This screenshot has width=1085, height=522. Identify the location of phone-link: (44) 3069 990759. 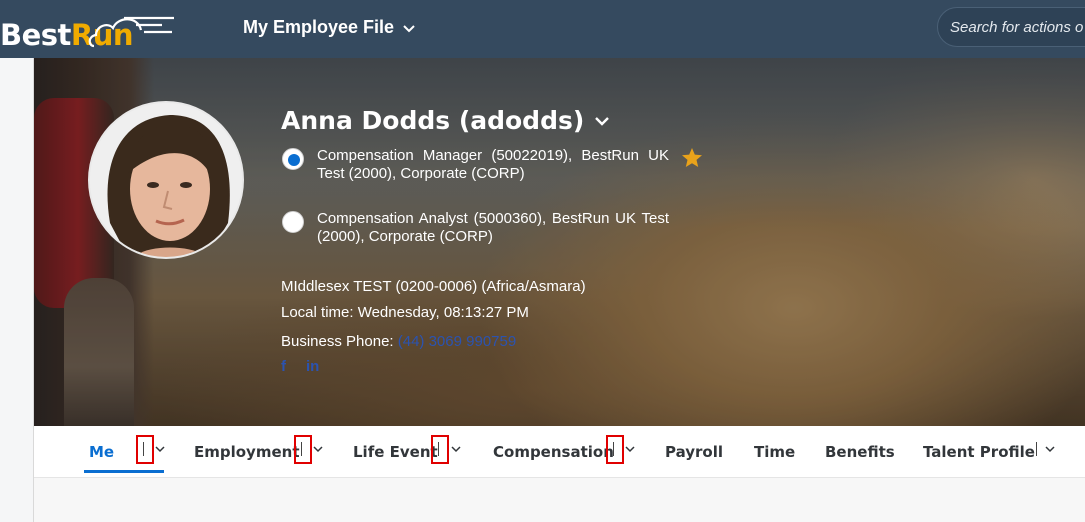
(457, 341).